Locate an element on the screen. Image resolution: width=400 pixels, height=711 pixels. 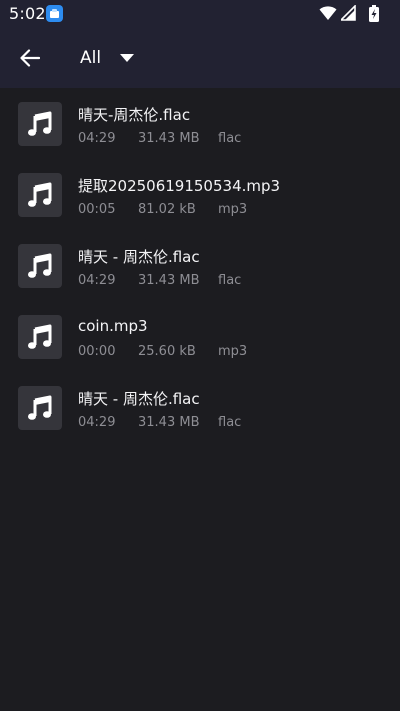
back-button is located at coordinates (30, 58).